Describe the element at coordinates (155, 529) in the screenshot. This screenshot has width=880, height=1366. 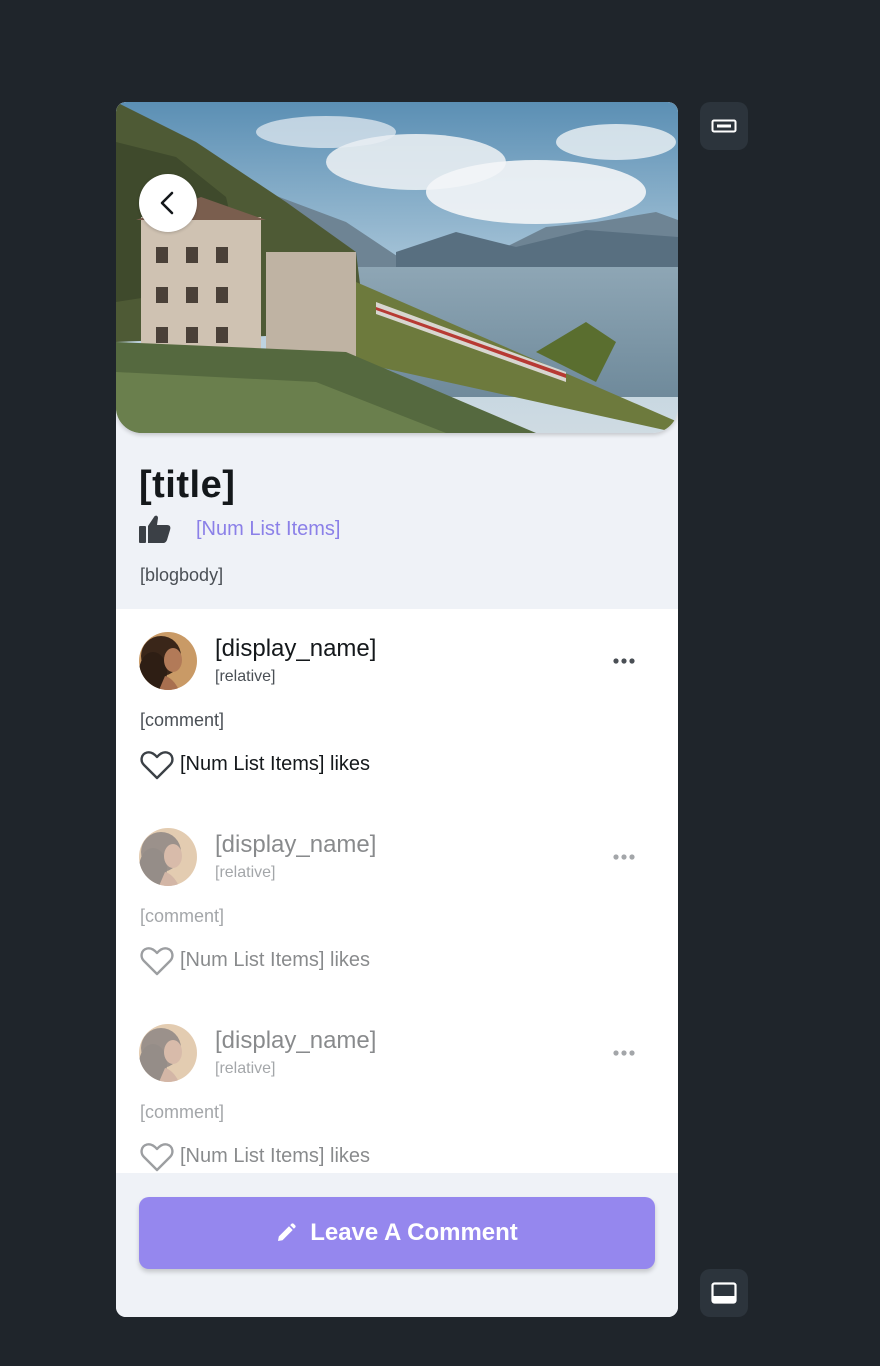
I see `thumbs-up-icon` at that location.